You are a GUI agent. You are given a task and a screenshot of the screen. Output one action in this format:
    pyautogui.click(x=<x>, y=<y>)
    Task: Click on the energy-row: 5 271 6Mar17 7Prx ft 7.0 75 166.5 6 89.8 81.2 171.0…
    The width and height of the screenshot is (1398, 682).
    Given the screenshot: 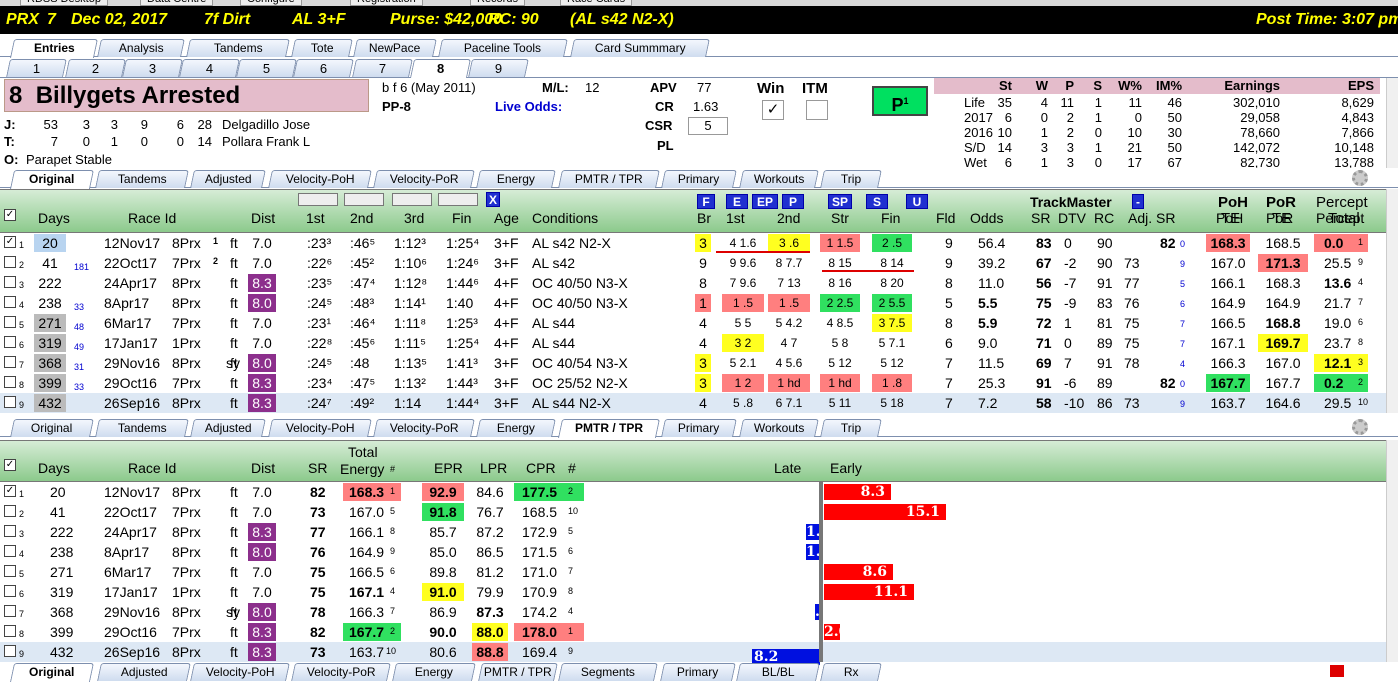 What is the action you would take?
    pyautogui.click(x=693, y=572)
    